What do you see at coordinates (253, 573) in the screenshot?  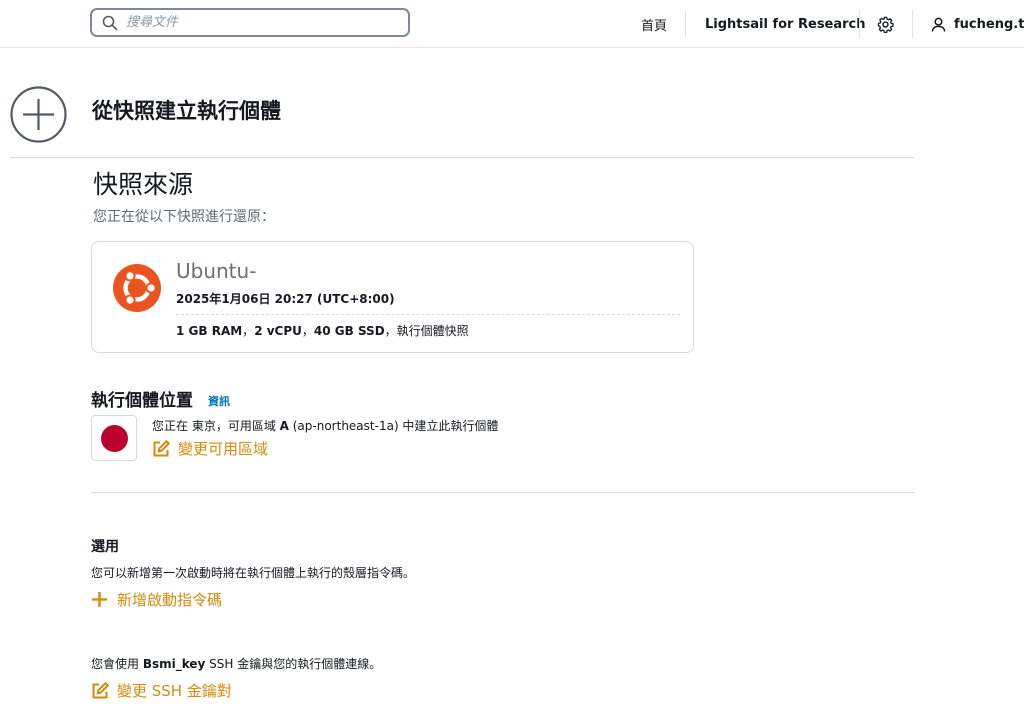 I see `optional-description: 您可以新增第一次啟動時將在執行個體上執行的殼層指令碼。` at bounding box center [253, 573].